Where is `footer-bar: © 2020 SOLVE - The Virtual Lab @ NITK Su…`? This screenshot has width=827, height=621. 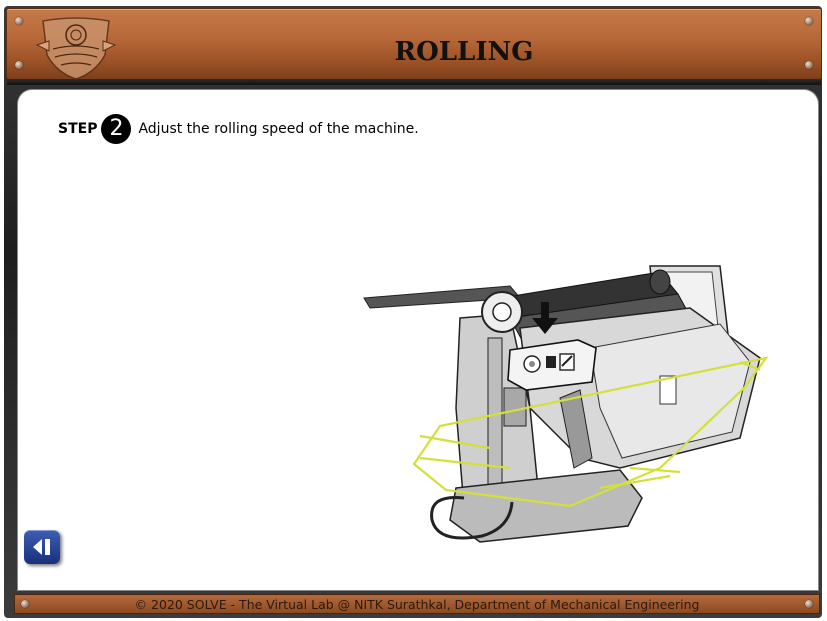 footer-bar: © 2020 SOLVE - The Virtual Lab @ NITK Su… is located at coordinates (417, 604).